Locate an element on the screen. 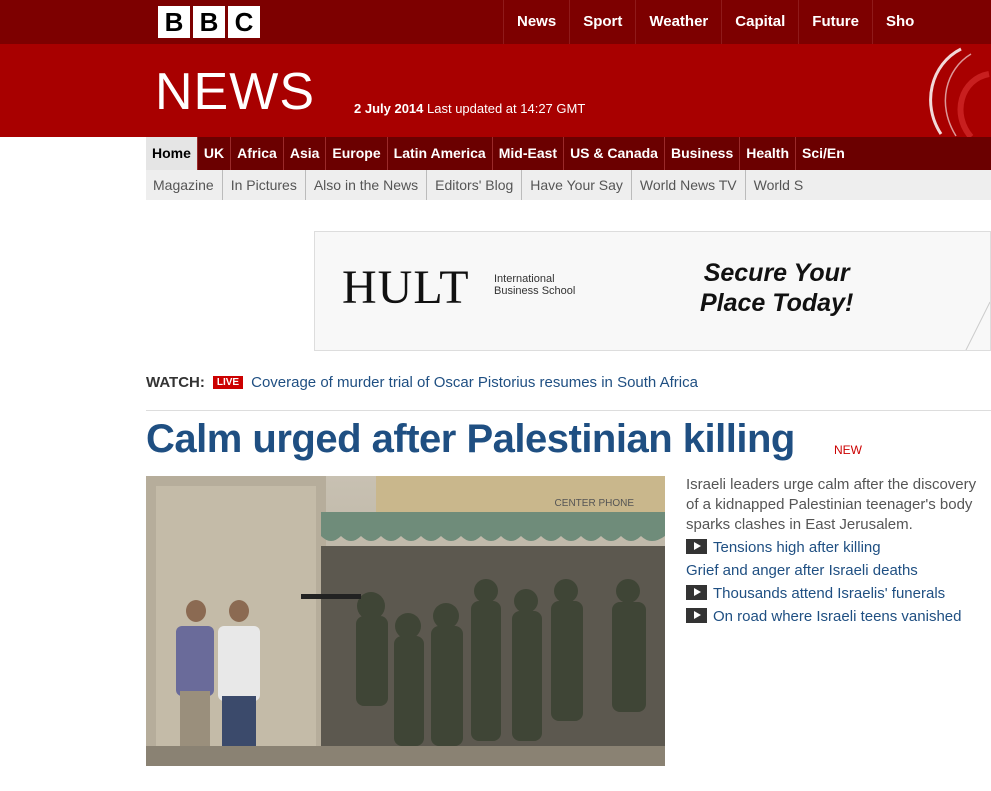 The image size is (991, 791). nav-item-health: Health is located at coordinates (767, 153).